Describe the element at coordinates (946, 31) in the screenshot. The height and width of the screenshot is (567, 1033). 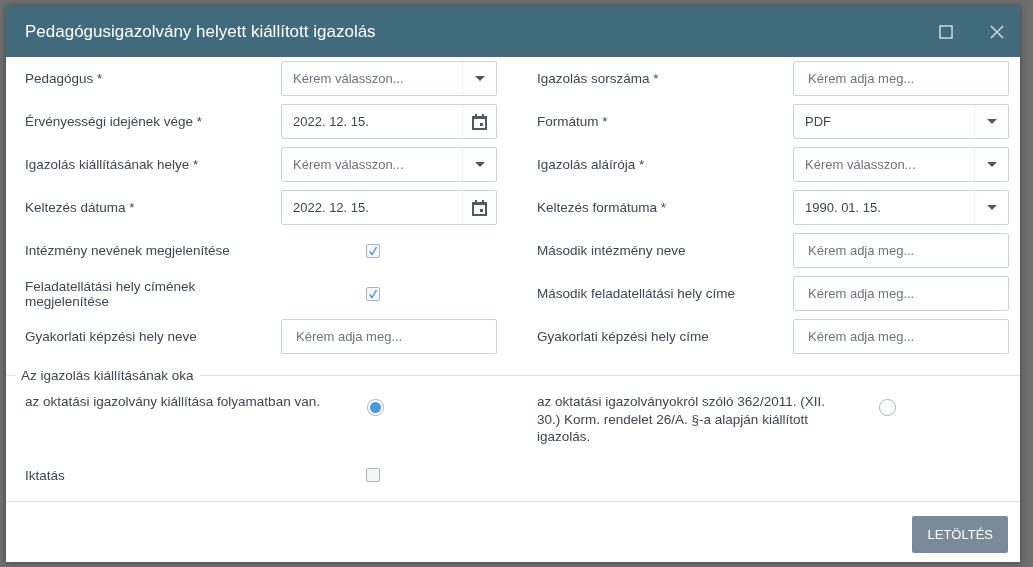
I see `maximize-icon` at that location.